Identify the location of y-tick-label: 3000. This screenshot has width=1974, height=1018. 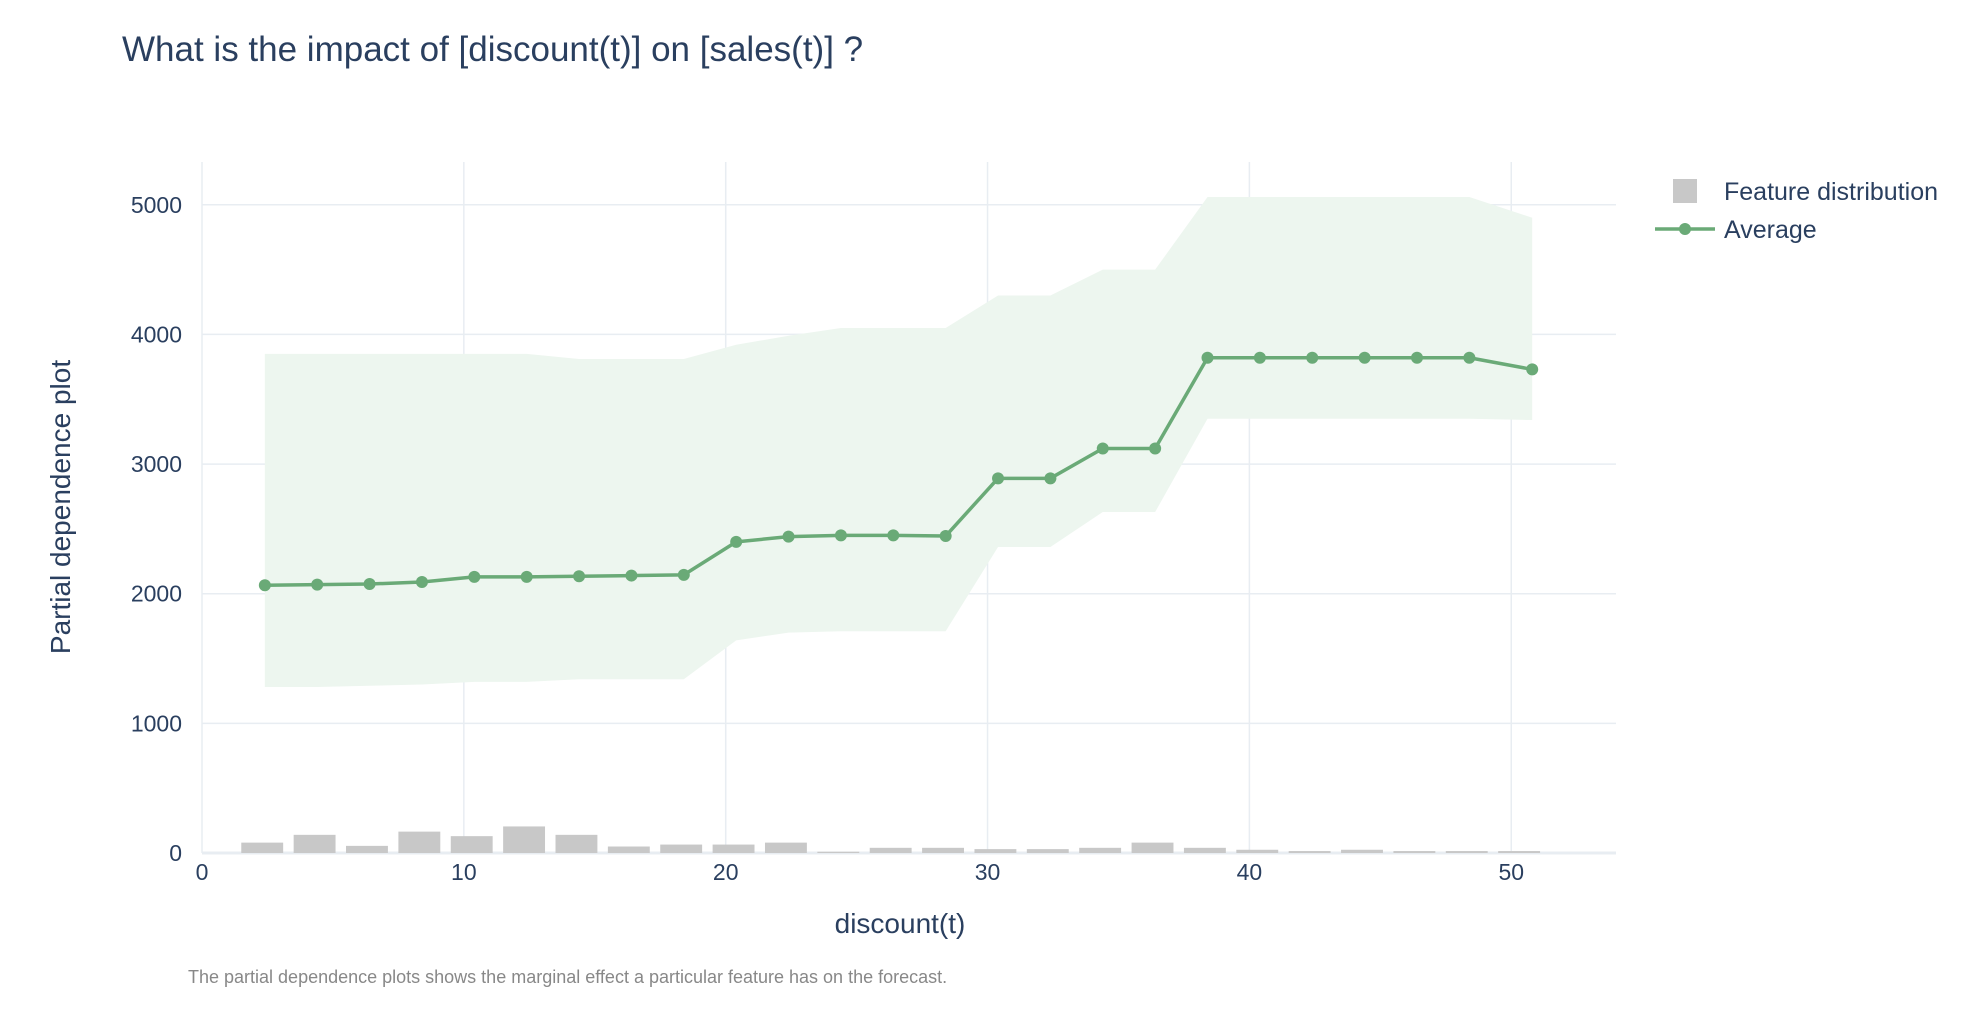
(156, 464).